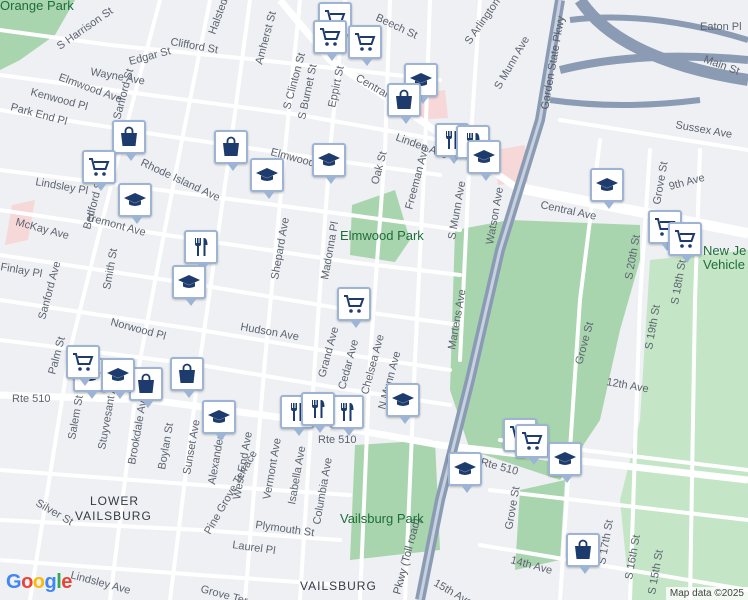 The width and height of the screenshot is (748, 600). Describe the element at coordinates (39, 582) in the screenshot. I see `google-logo: Google` at that location.